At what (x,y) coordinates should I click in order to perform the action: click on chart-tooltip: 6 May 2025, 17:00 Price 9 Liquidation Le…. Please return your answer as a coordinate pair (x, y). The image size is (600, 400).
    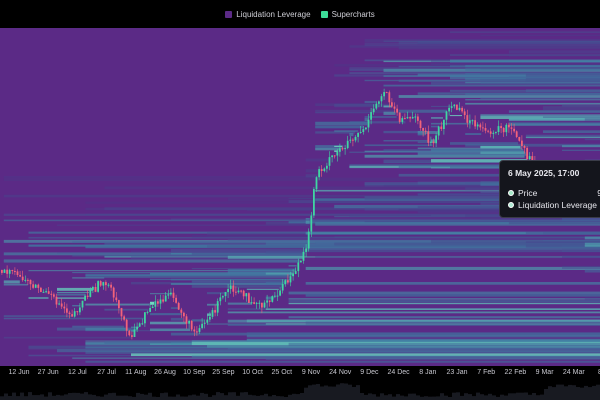
    Looking at the image, I should click on (549, 189).